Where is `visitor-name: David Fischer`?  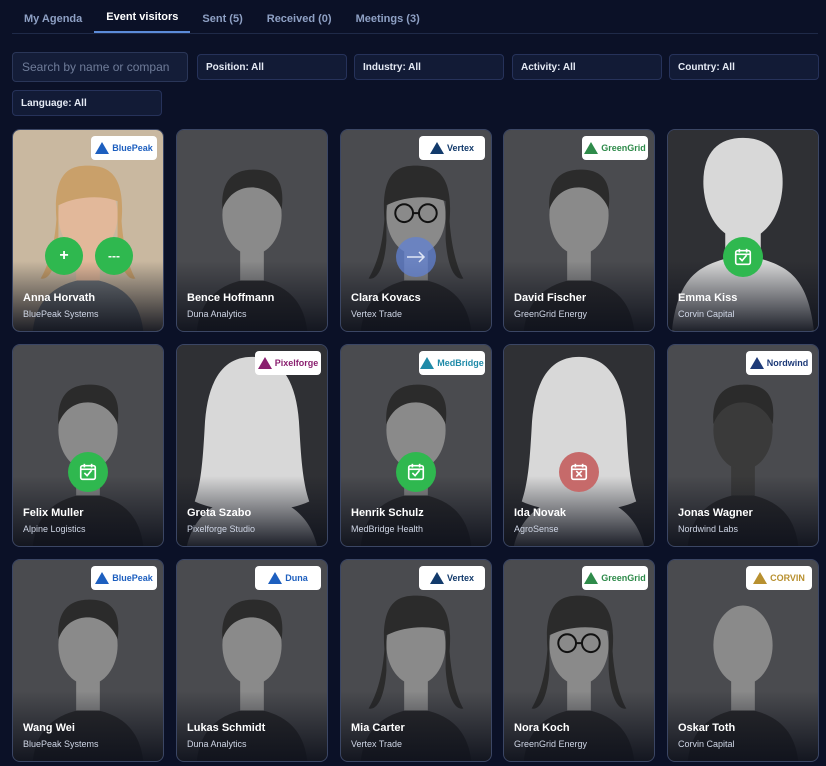
visitor-name: David Fischer is located at coordinates (550, 298).